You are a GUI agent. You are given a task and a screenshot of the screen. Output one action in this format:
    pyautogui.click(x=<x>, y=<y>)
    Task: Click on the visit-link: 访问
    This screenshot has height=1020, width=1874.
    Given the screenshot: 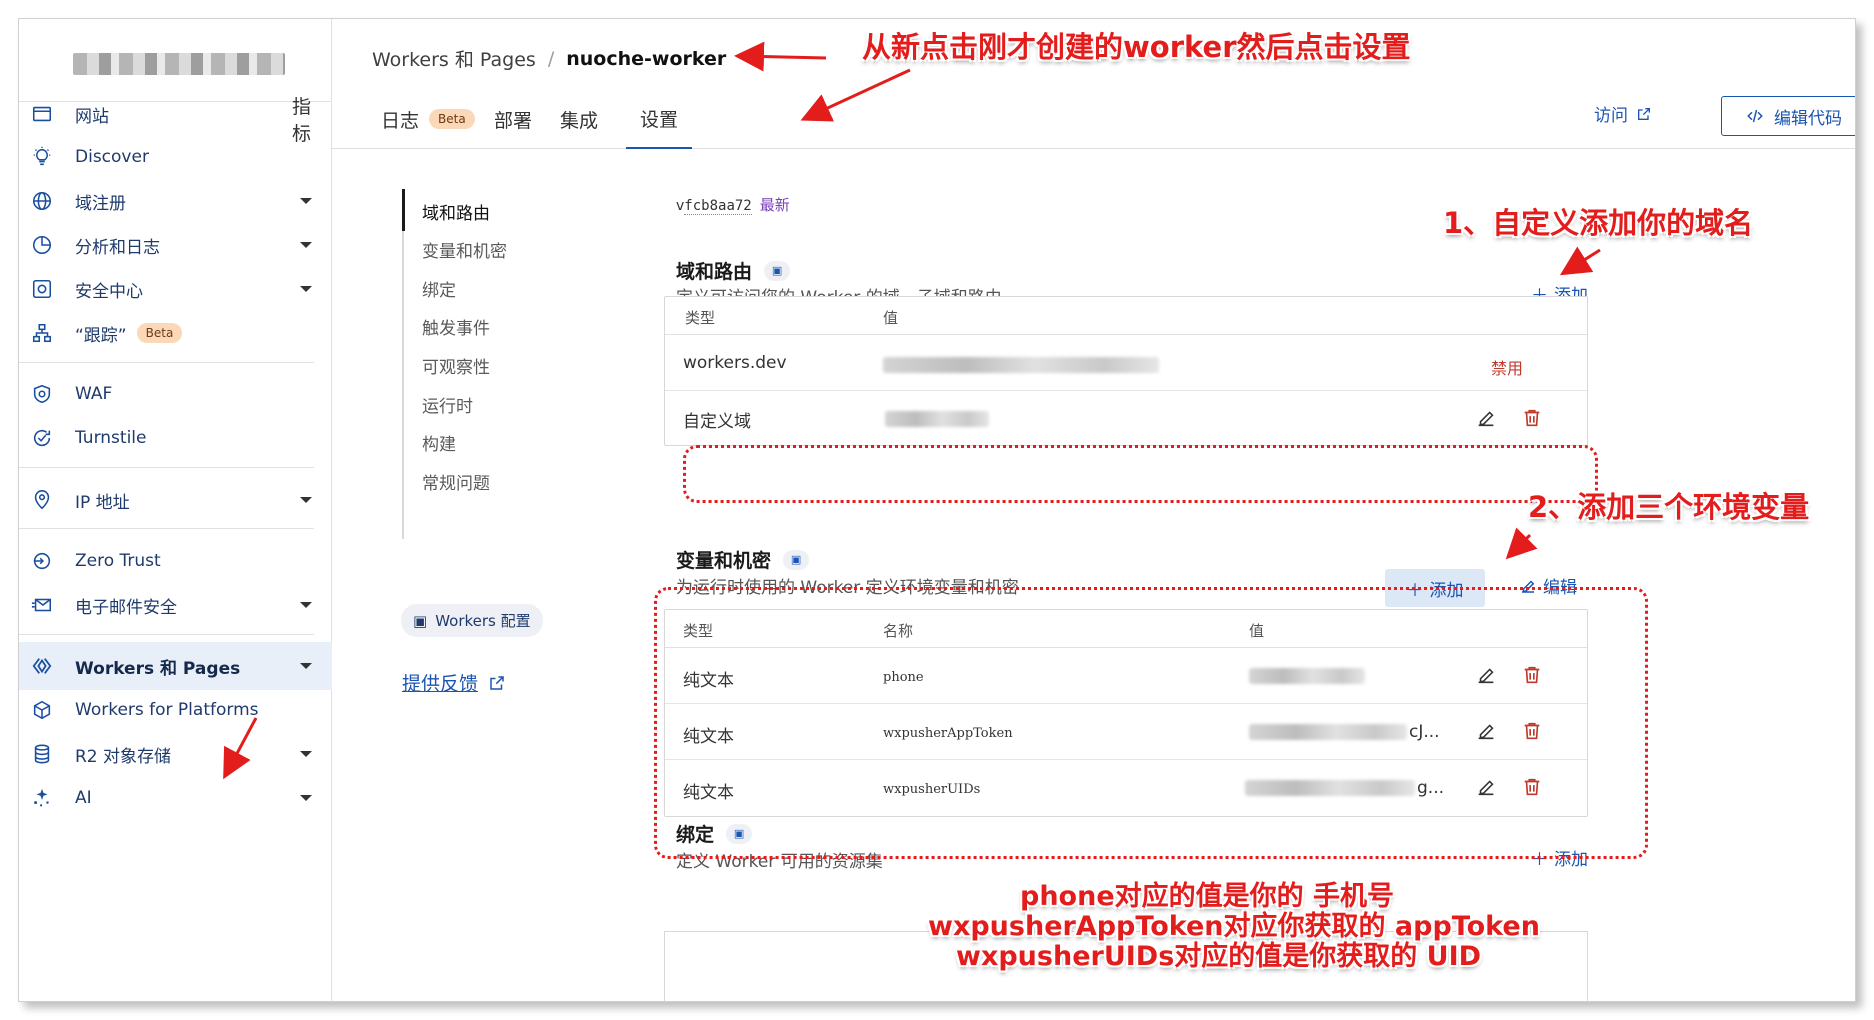 What is the action you would take?
    pyautogui.click(x=1623, y=113)
    